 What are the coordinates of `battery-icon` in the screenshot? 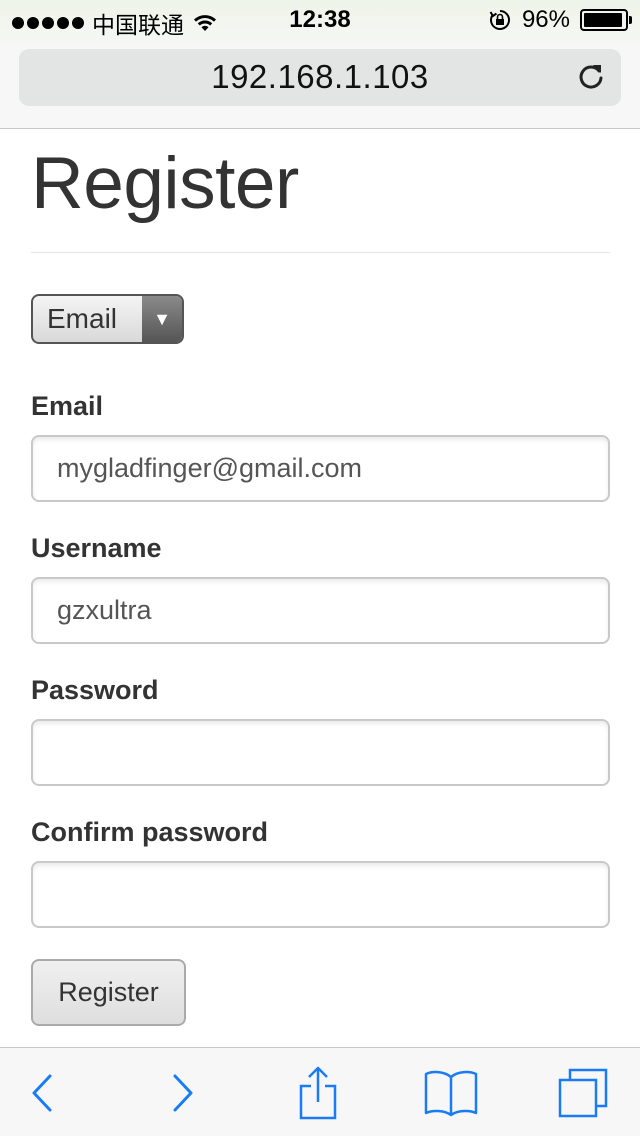 It's located at (606, 20).